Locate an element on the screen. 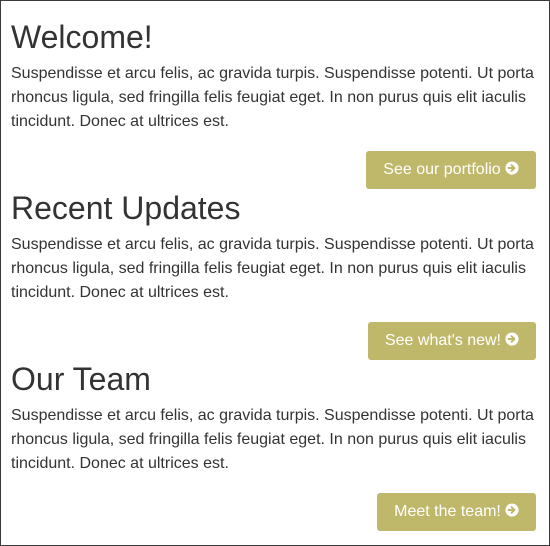 This screenshot has height=546, width=550. meet-the-team-button: Meet the team! is located at coordinates (456, 512).